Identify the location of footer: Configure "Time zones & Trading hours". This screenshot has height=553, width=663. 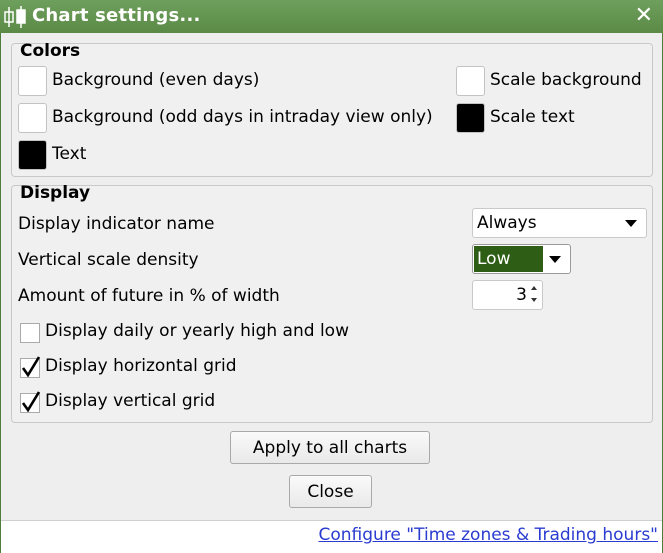
(331, 536).